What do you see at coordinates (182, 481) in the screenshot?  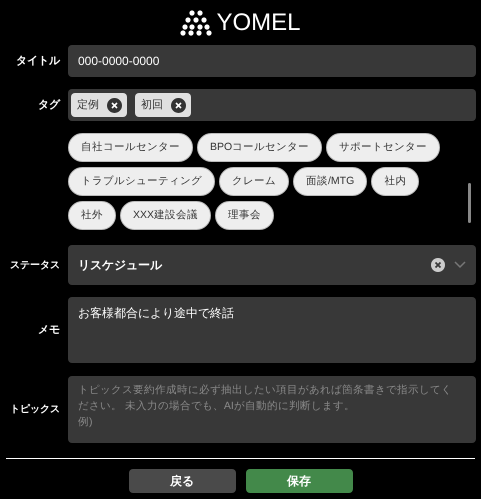 I see `back-button: 戻る` at bounding box center [182, 481].